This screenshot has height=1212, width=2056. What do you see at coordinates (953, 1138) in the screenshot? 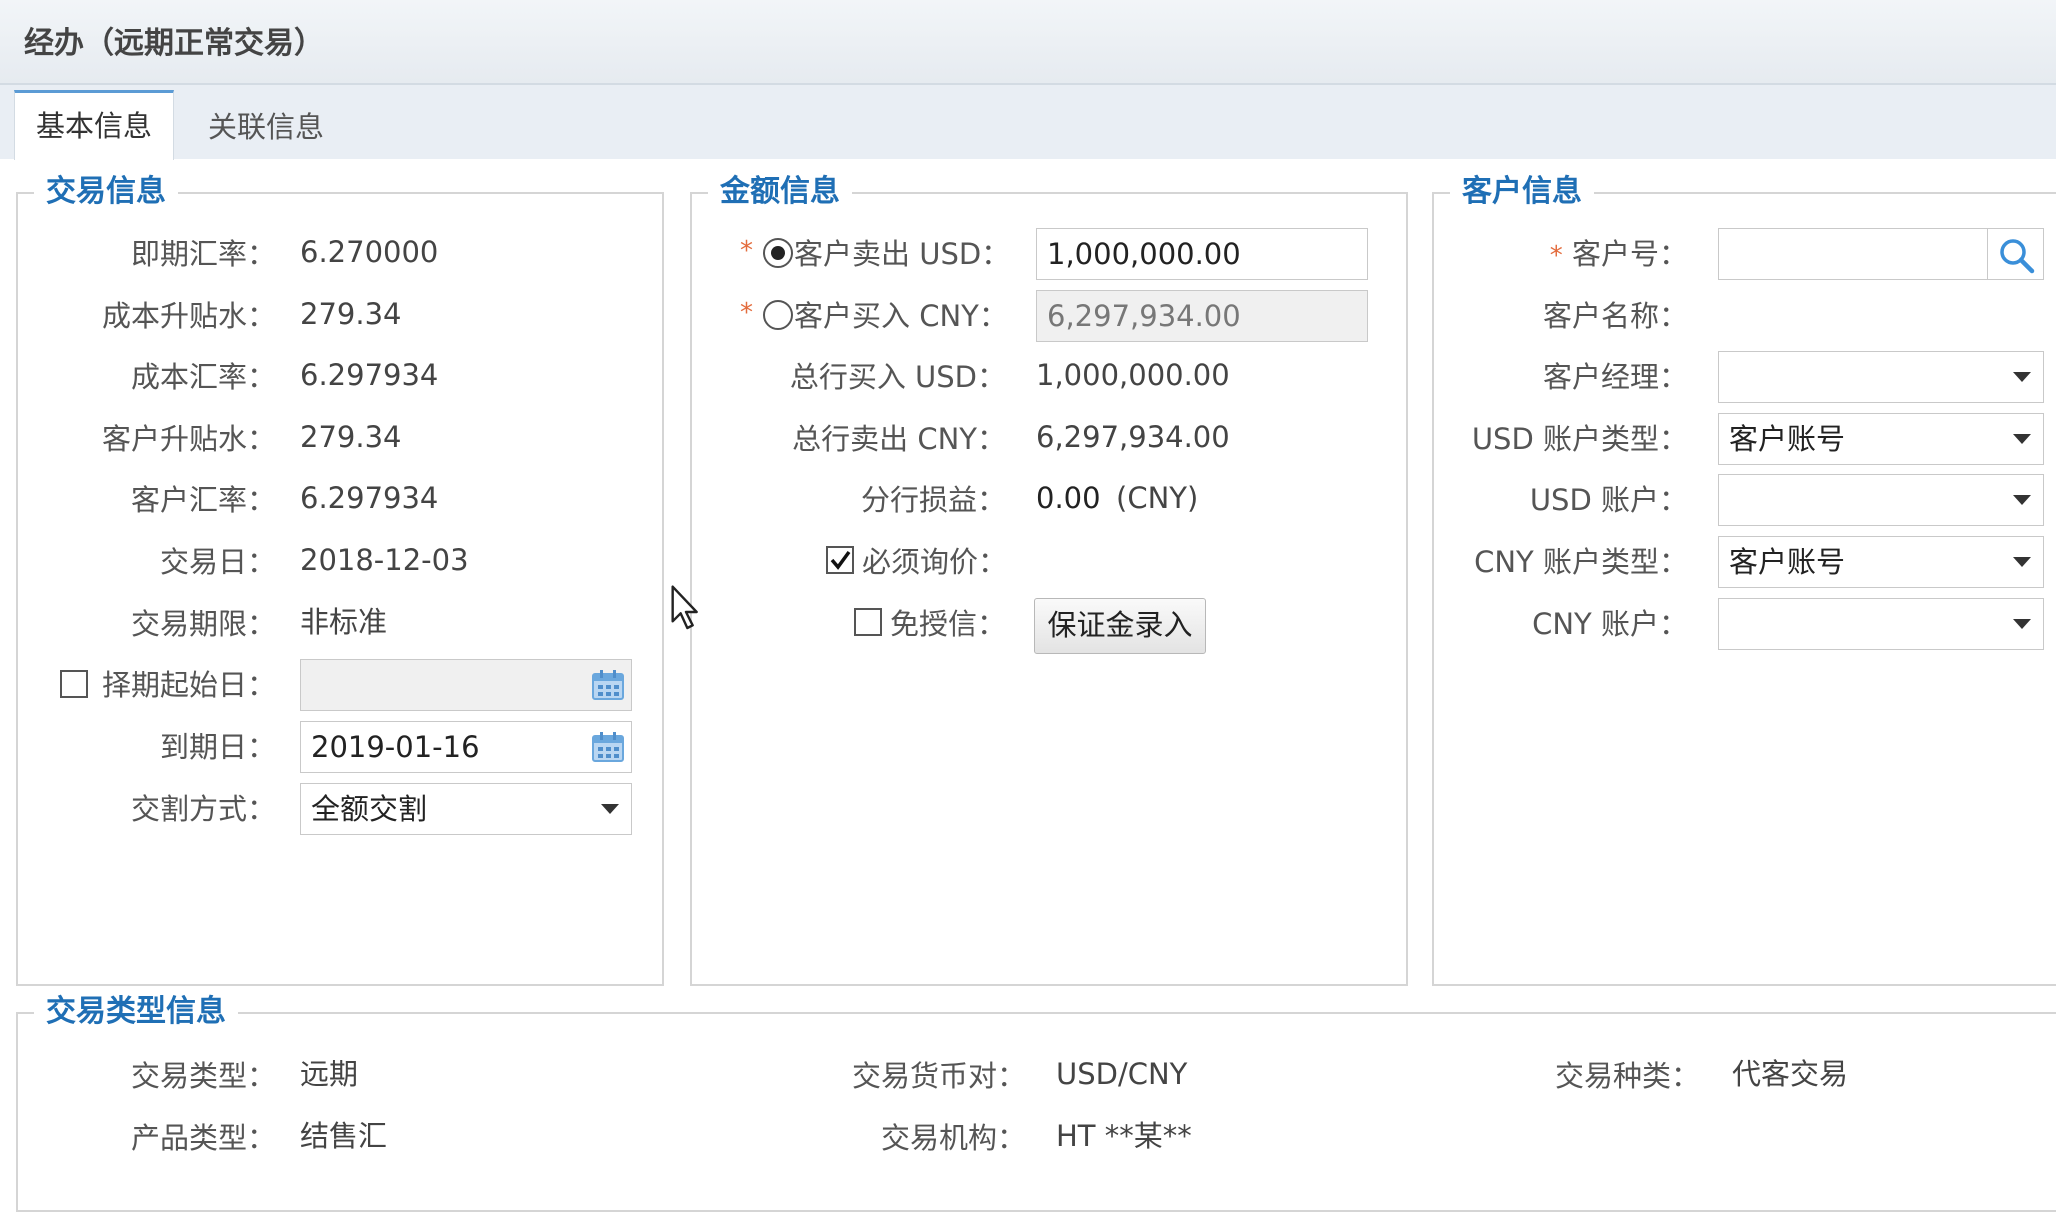
I see `institution-label: 交易机构：` at bounding box center [953, 1138].